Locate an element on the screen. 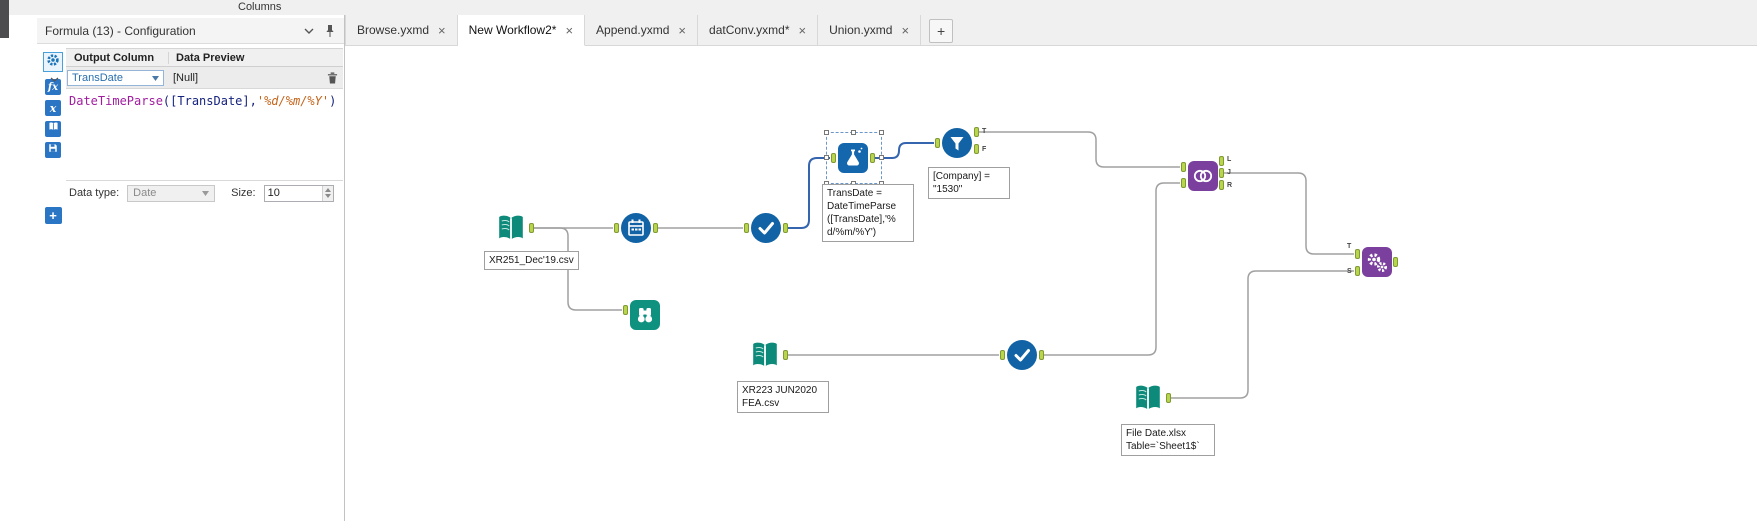  output-anchor-l is located at coordinates (1221, 161).